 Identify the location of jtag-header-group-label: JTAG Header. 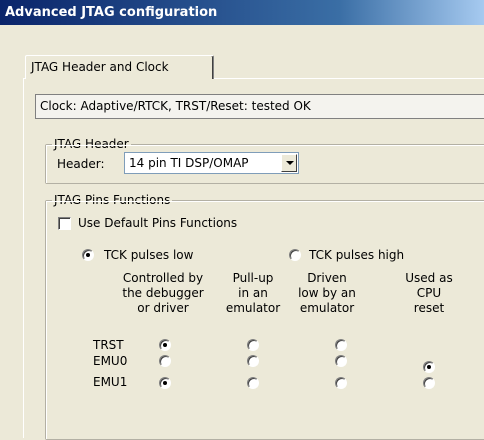
(91, 144).